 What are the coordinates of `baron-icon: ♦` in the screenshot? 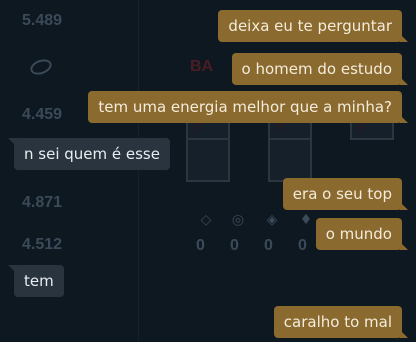 It's located at (306, 220).